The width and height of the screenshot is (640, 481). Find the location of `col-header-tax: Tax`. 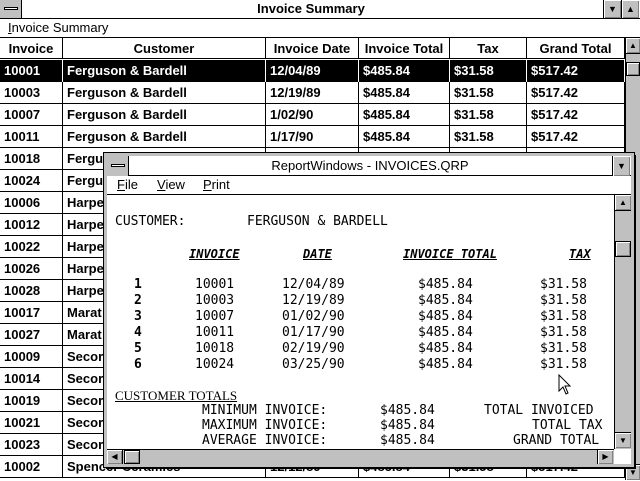

col-header-tax: Tax is located at coordinates (488, 48).